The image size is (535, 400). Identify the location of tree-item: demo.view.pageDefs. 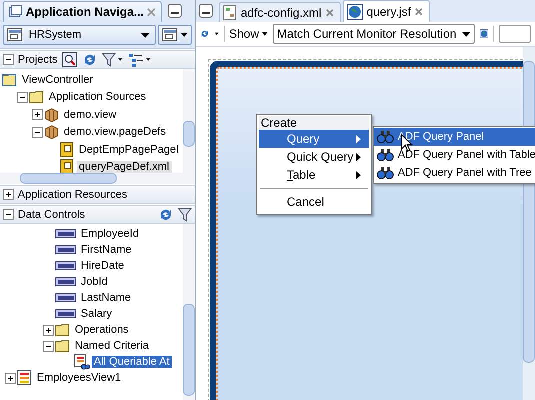
(115, 132).